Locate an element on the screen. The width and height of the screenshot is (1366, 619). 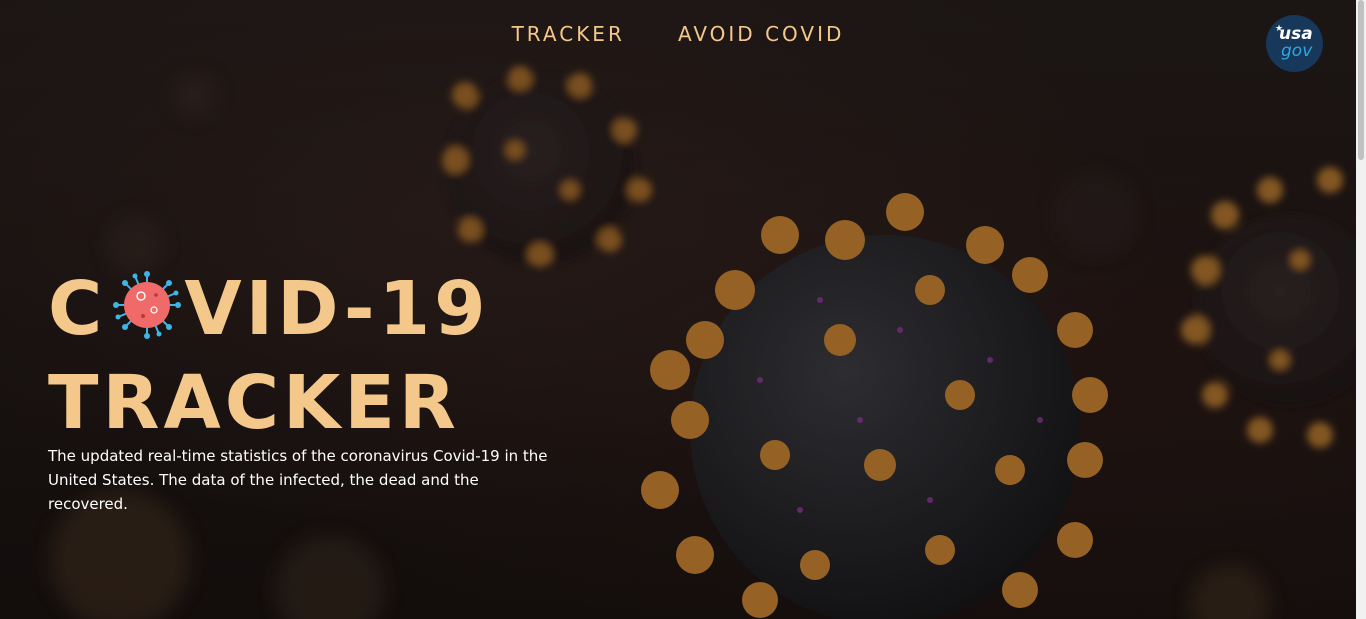
usagov-logo: ★ usa gov is located at coordinates (1294, 43).